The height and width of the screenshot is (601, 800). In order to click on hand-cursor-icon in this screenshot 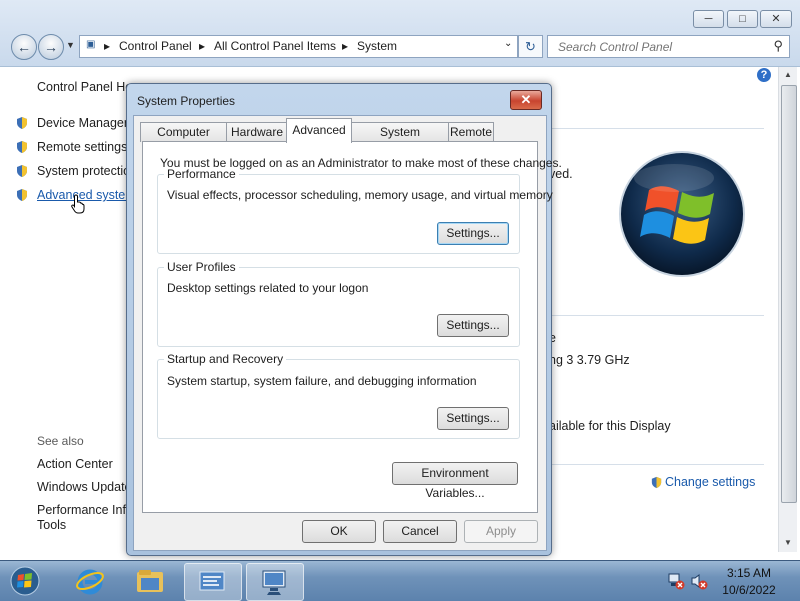, I will do `click(78, 204)`.